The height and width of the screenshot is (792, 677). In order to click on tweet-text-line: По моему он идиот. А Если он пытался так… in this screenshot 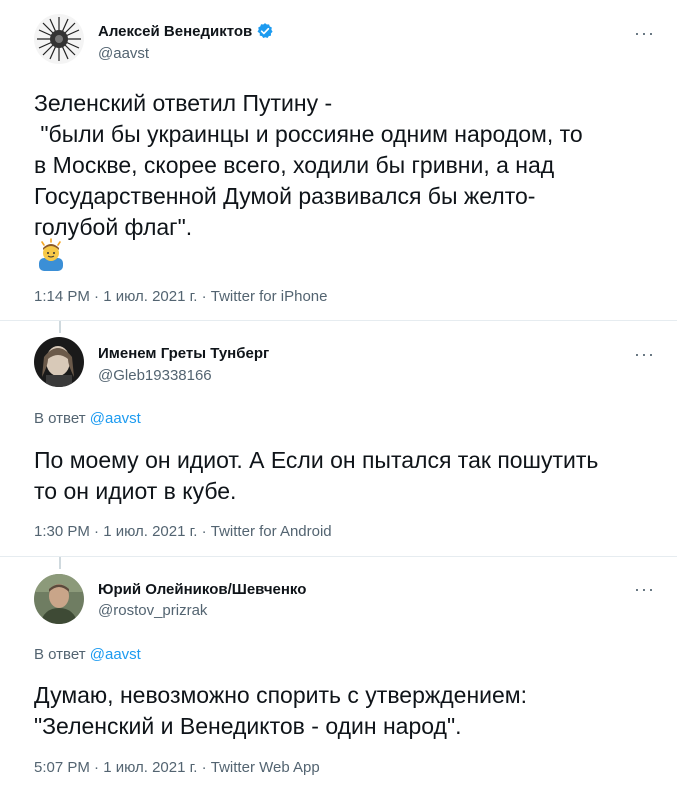, I will do `click(316, 460)`.